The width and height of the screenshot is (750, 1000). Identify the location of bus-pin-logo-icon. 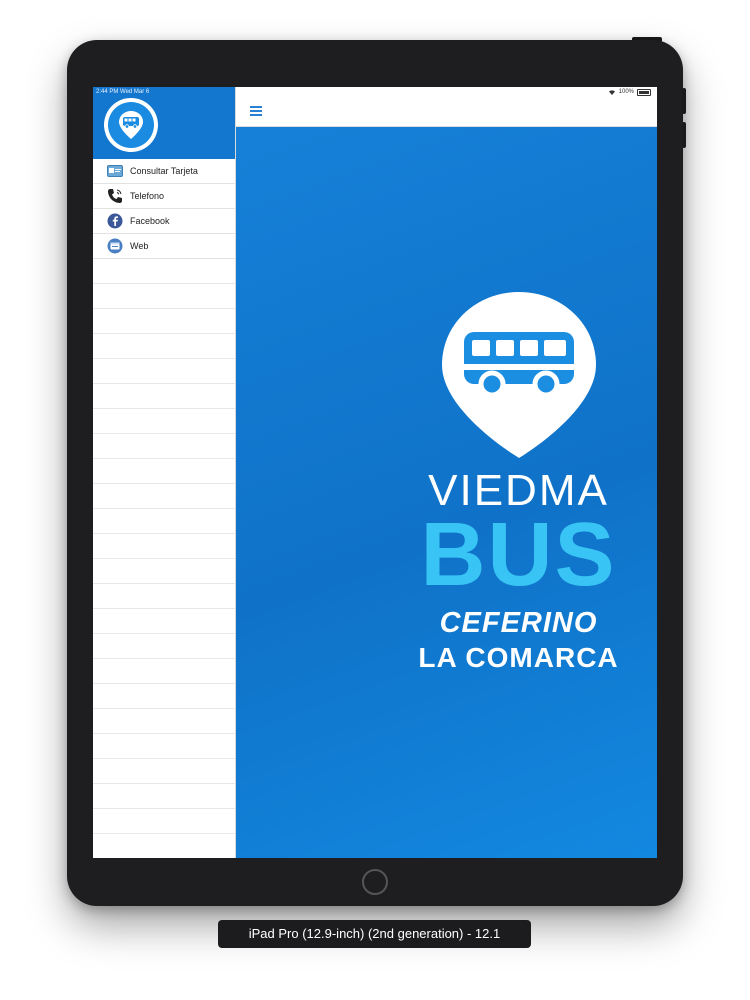
(519, 375).